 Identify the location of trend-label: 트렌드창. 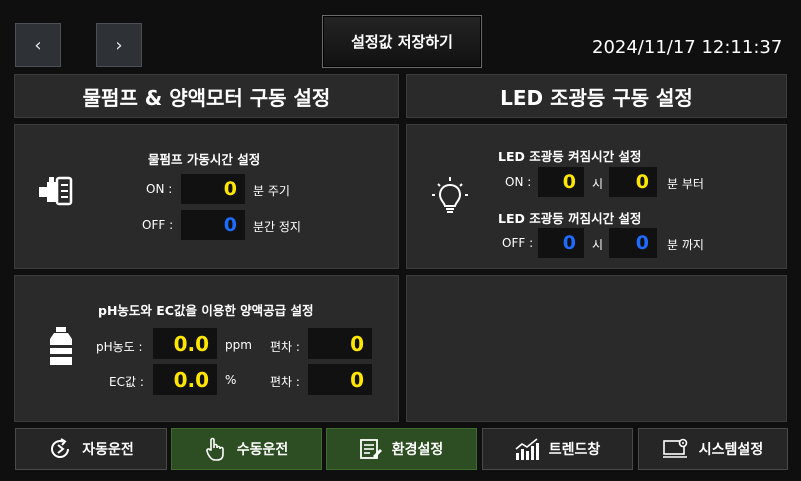
(574, 450).